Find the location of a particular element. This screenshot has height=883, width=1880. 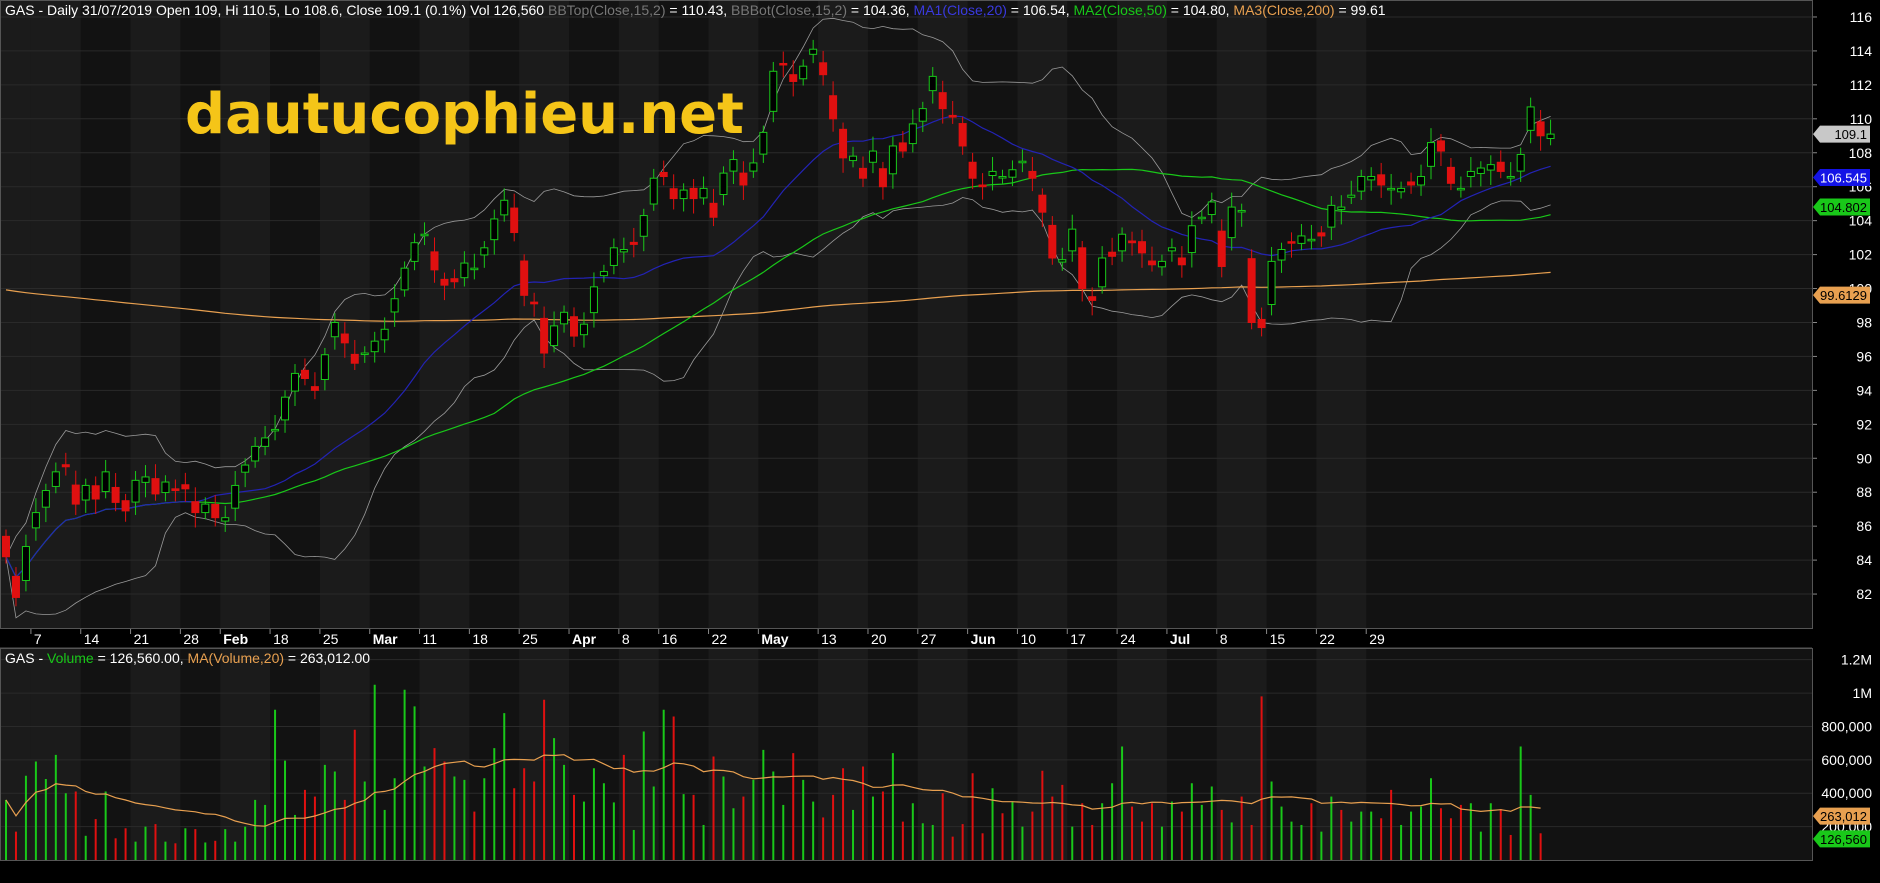

value-tag-label: 99.6129 is located at coordinates (1843, 295).